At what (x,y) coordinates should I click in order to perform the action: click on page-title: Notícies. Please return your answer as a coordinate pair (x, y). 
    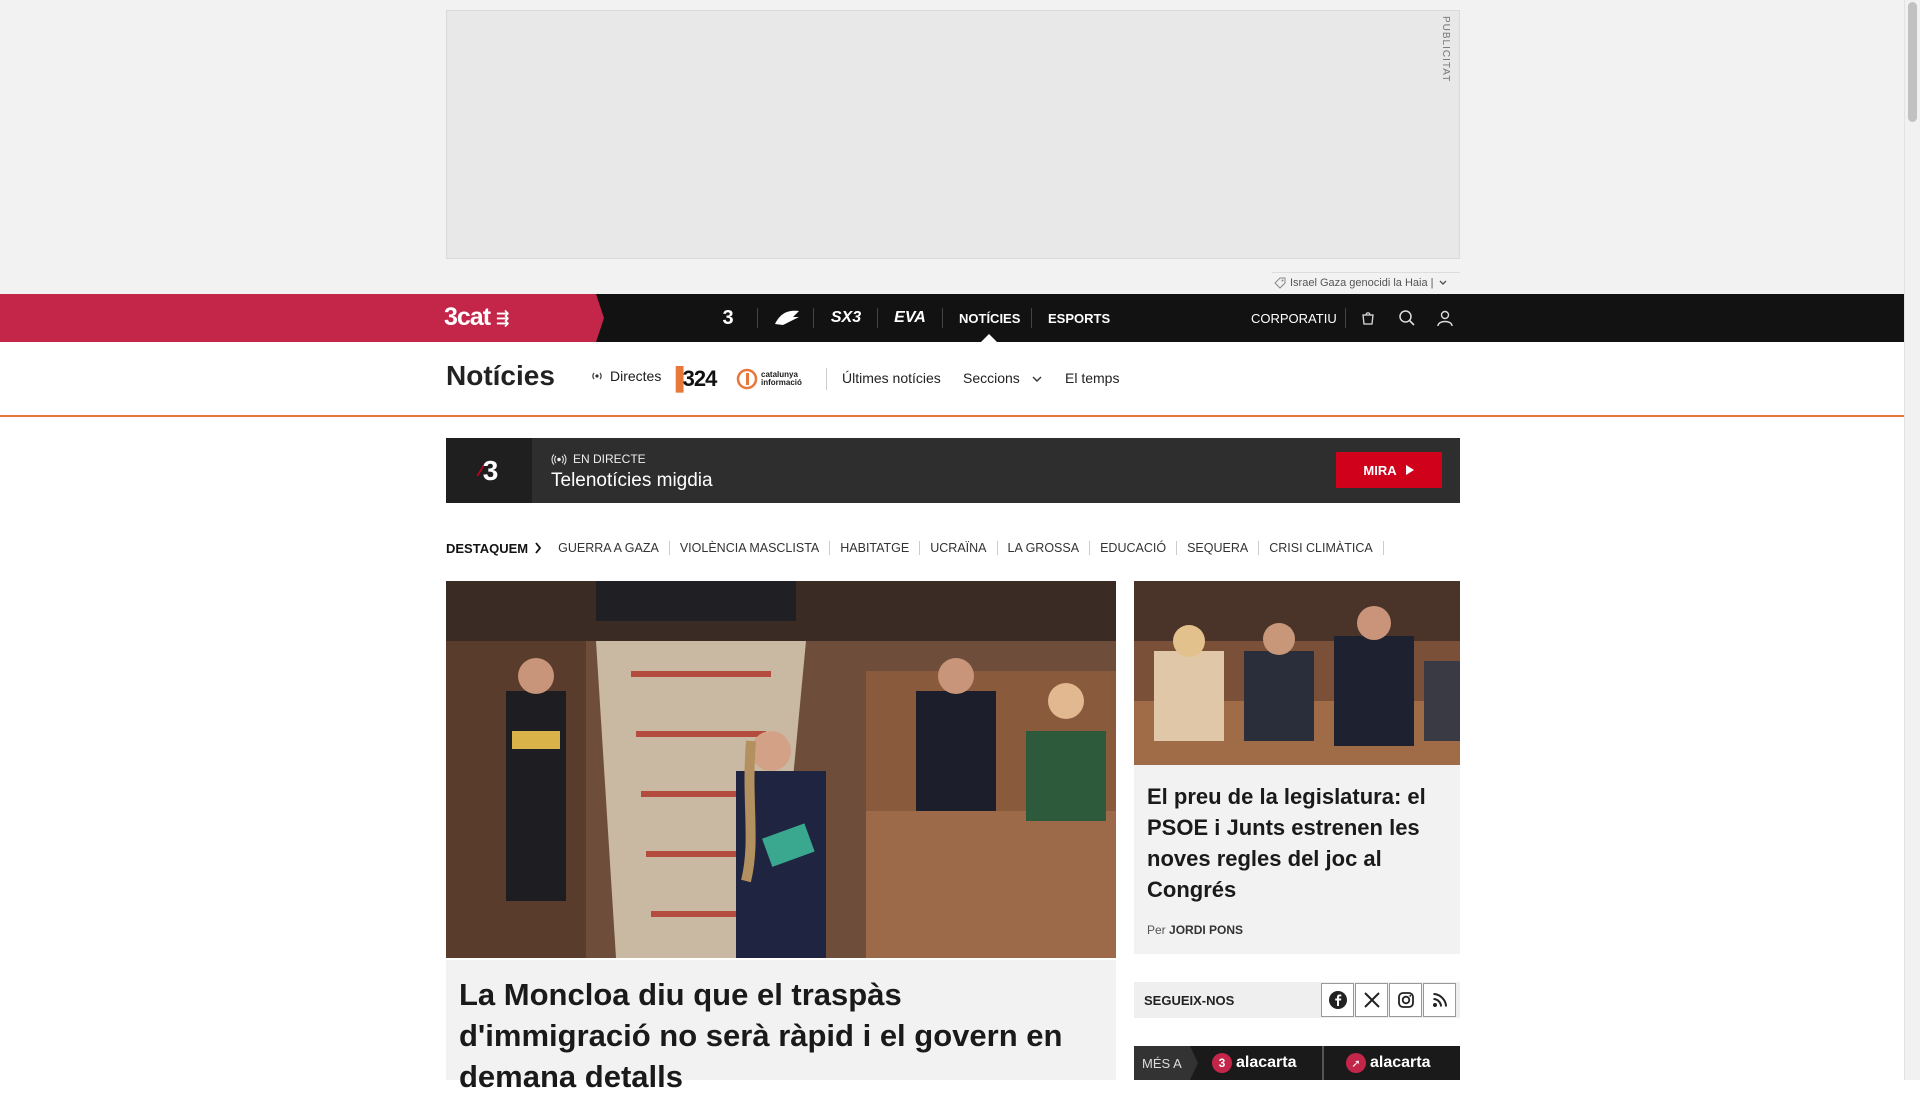
    Looking at the image, I should click on (500, 376).